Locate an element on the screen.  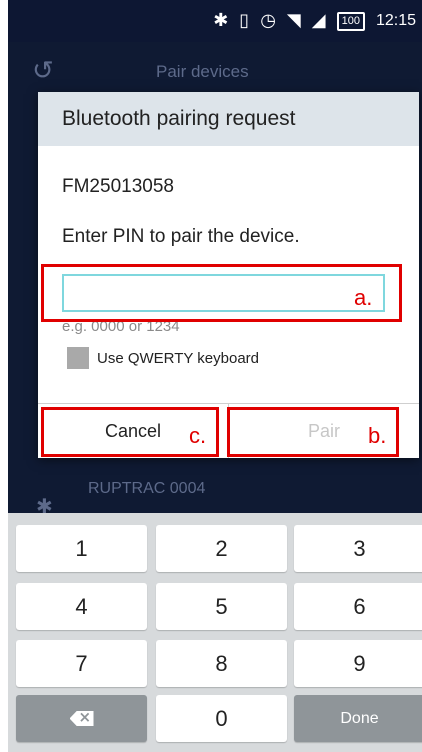
signal-icon: ◢ is located at coordinates (318, 20).